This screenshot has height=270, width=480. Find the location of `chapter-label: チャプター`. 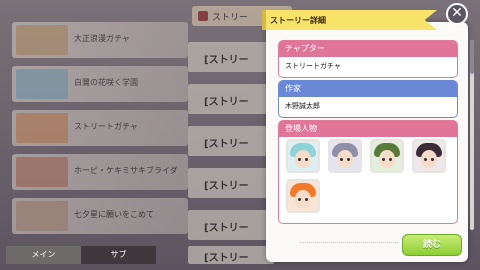

chapter-label: チャプター is located at coordinates (368, 49).